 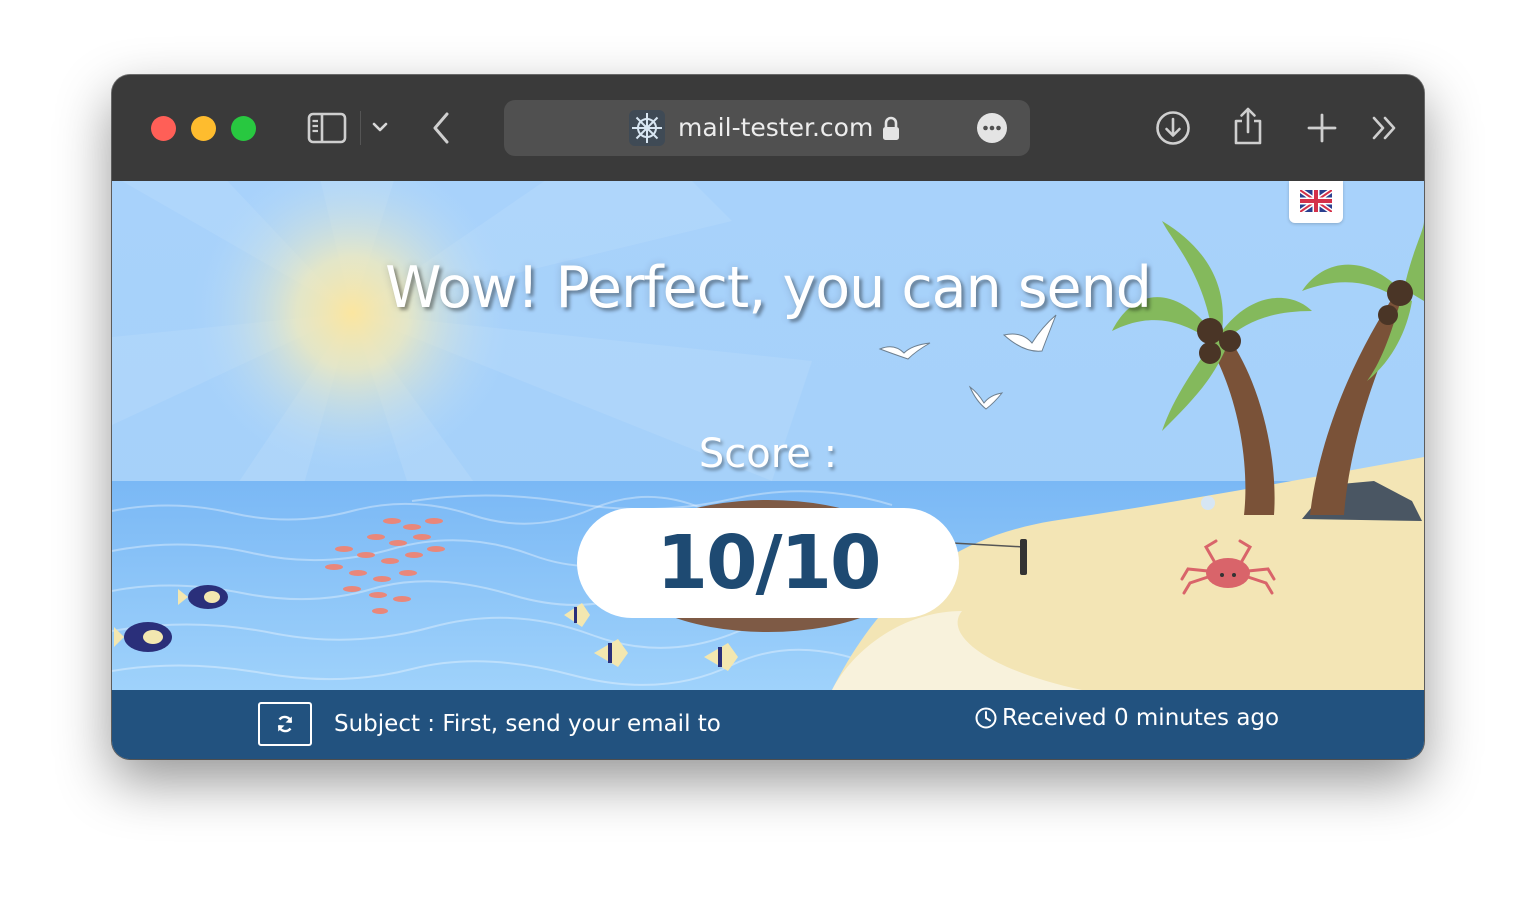 I want to click on received-info: Received 0 minutes ago, so click(x=1126, y=718).